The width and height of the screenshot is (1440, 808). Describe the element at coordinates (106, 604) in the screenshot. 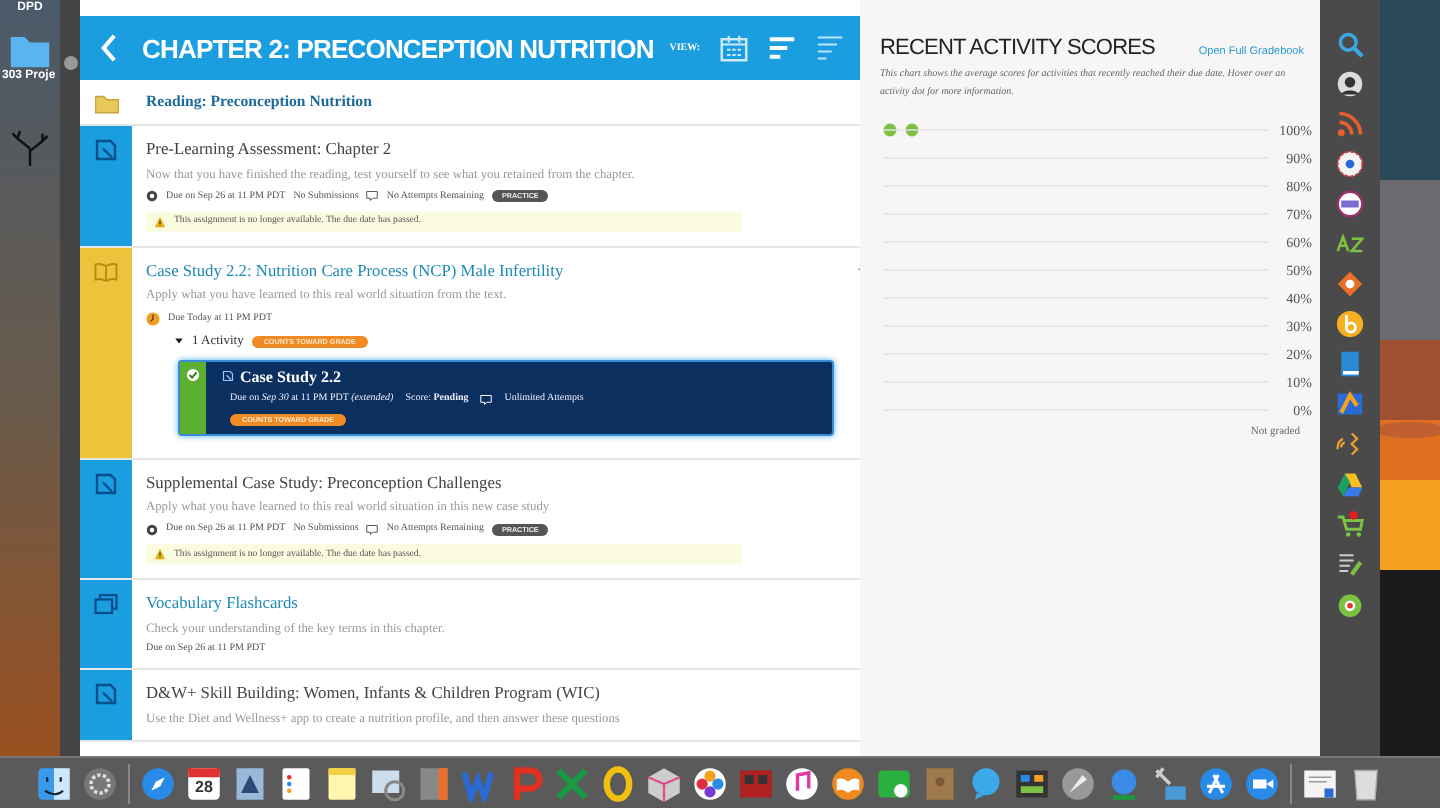

I see `cards-icon` at that location.